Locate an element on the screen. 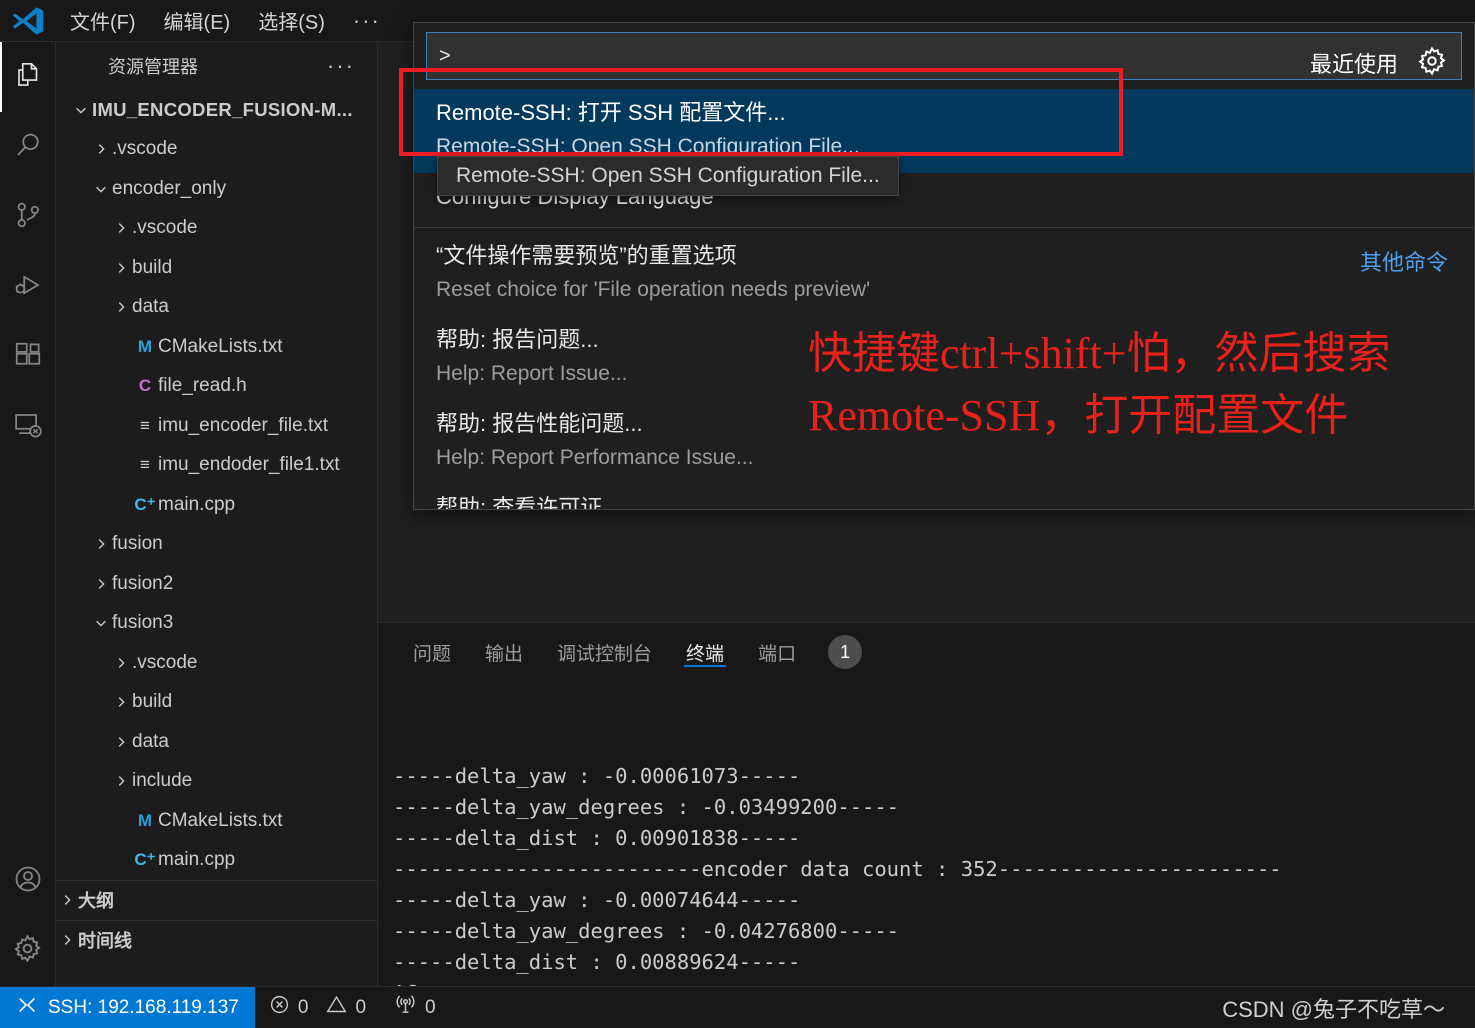  panel-tab-2: 调试控制台 is located at coordinates (604, 652).